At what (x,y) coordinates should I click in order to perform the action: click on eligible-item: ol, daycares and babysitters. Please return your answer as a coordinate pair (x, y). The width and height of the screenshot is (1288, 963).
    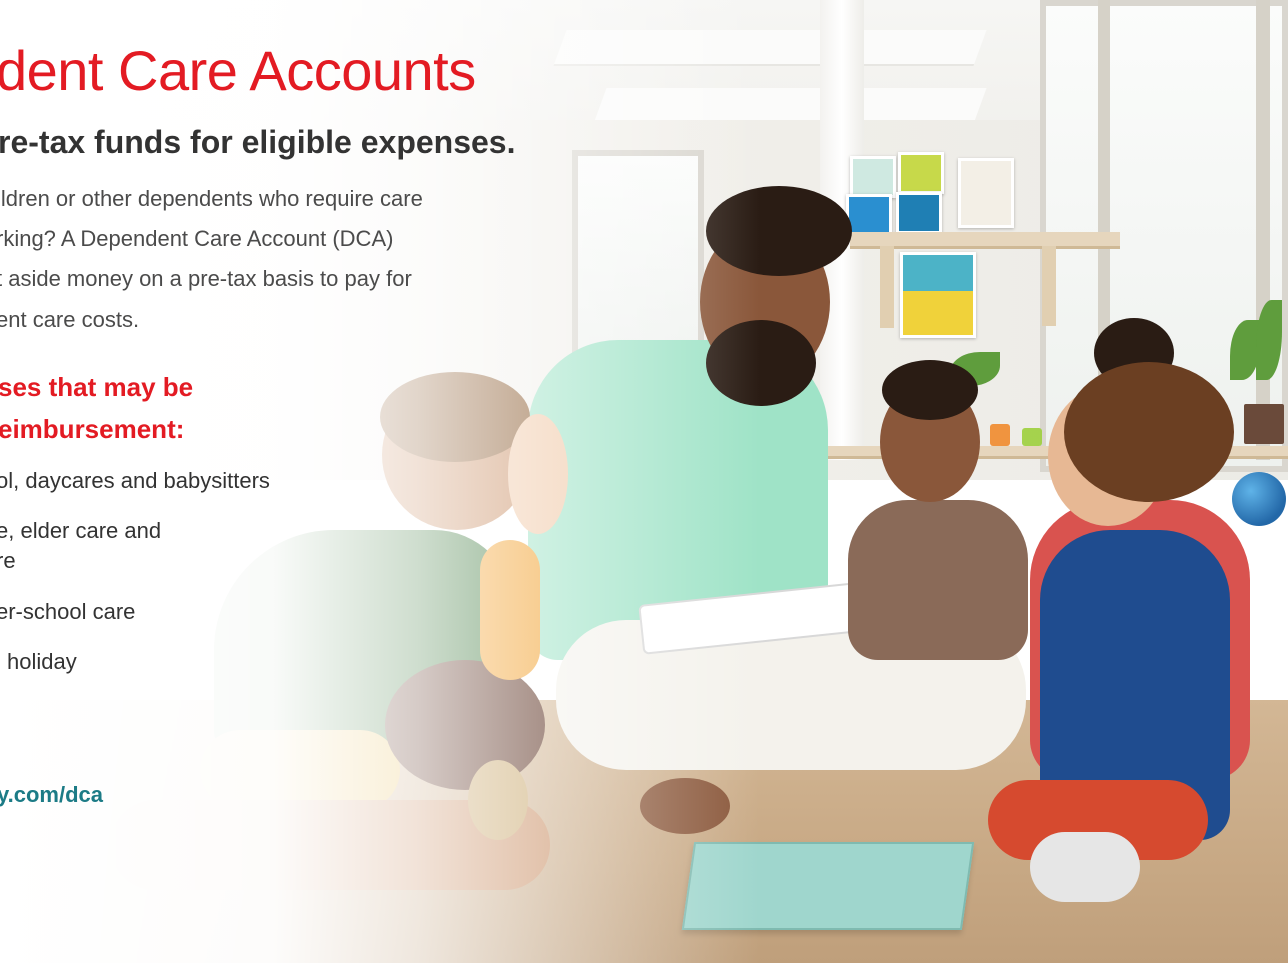
    Looking at the image, I should click on (135, 480).